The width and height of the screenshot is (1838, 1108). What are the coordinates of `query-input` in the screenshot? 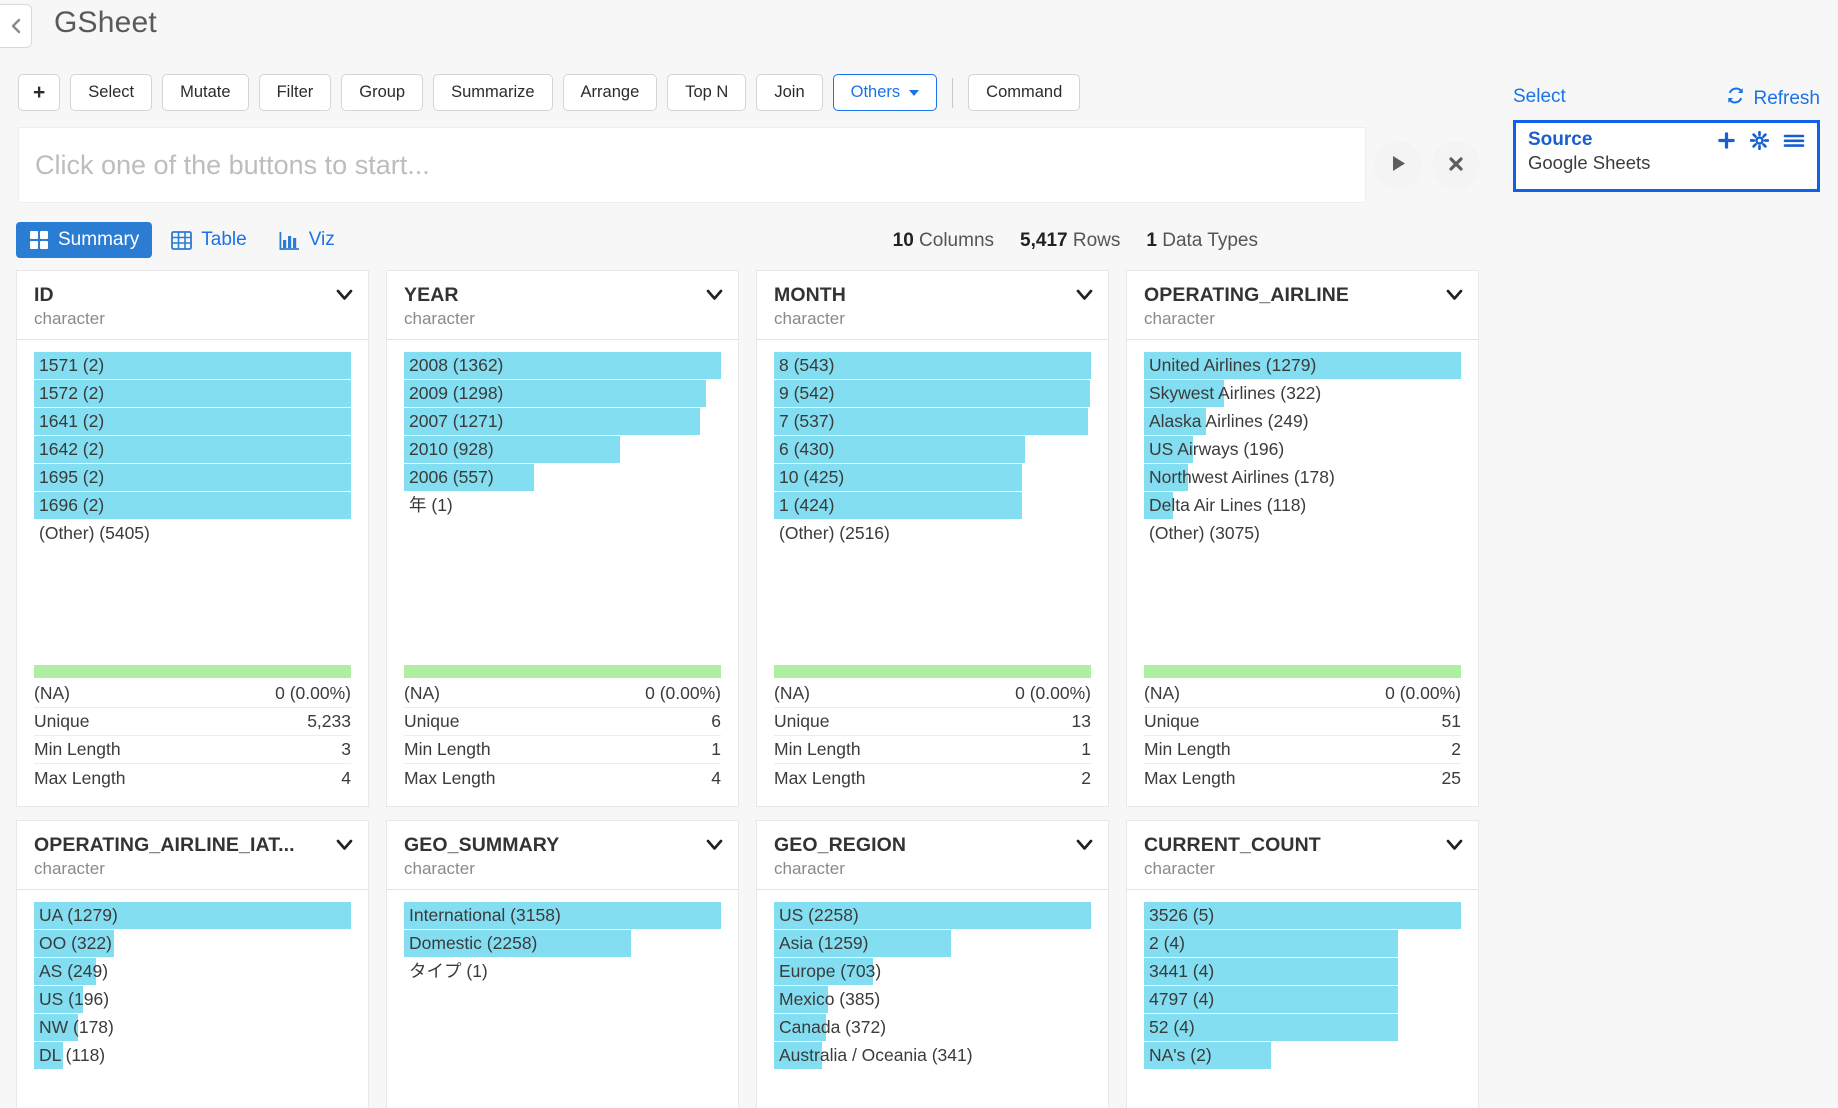 It's located at (692, 165).